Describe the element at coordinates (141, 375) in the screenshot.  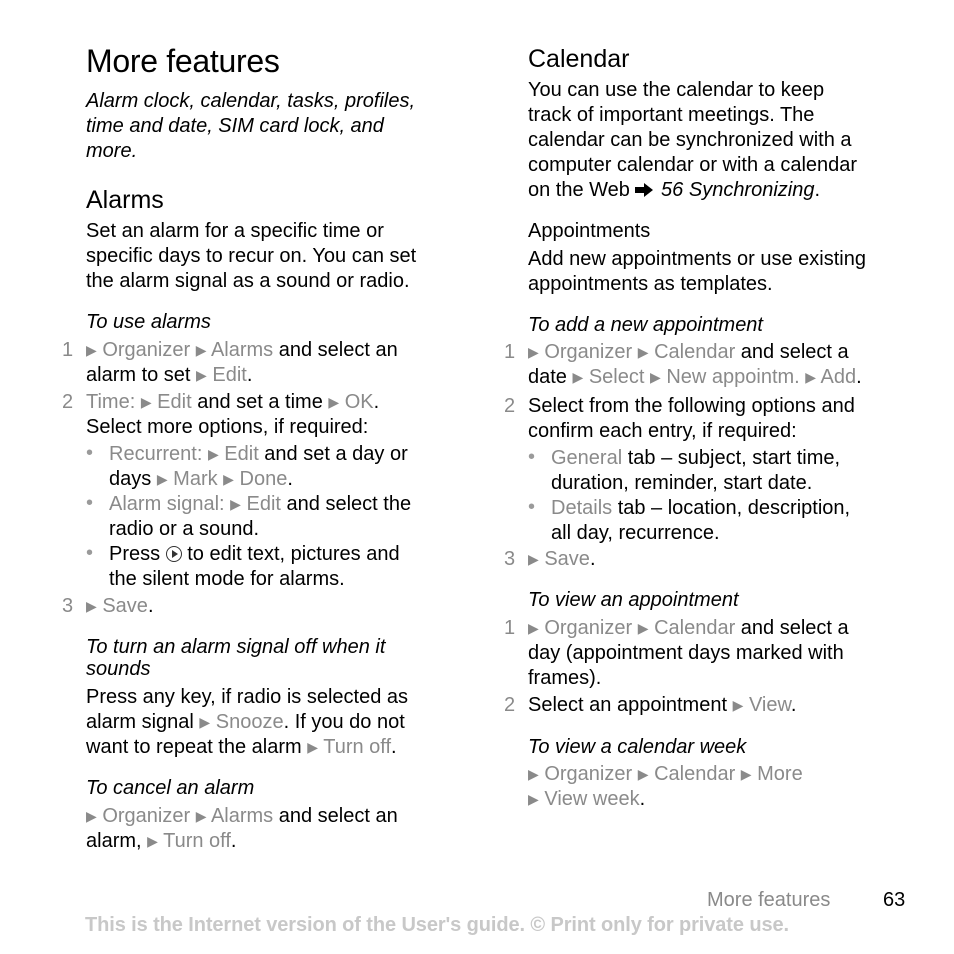
I see `text: alarm to set` at that location.